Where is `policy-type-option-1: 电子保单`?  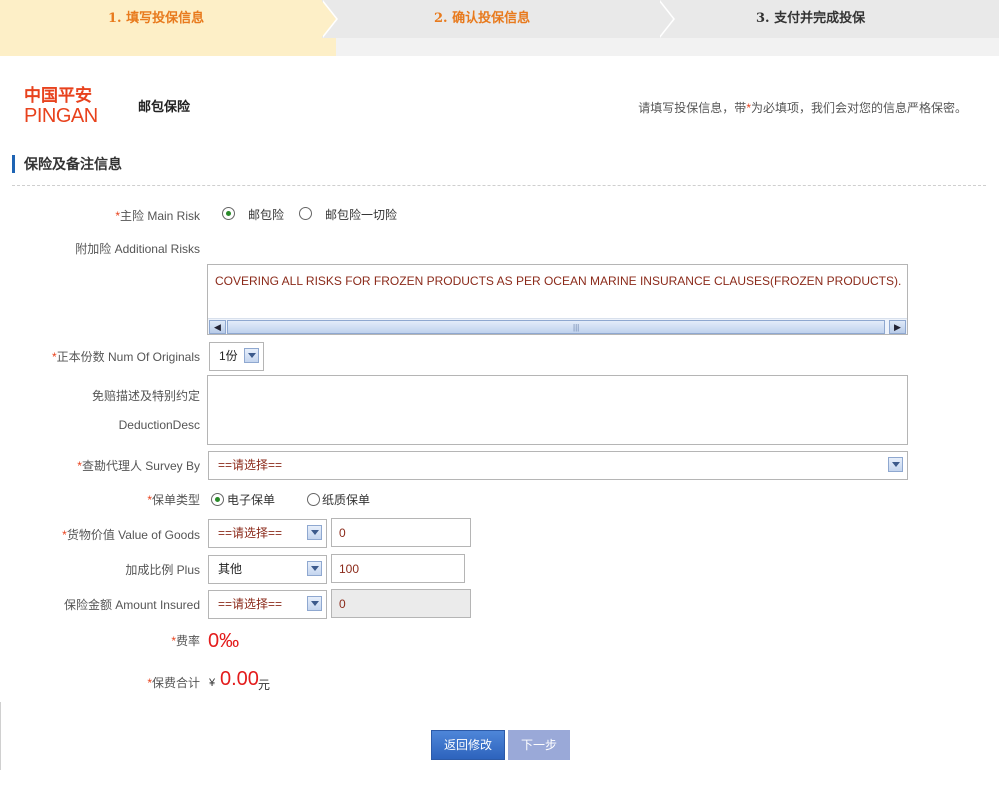
policy-type-option-1: 电子保单 is located at coordinates (251, 500).